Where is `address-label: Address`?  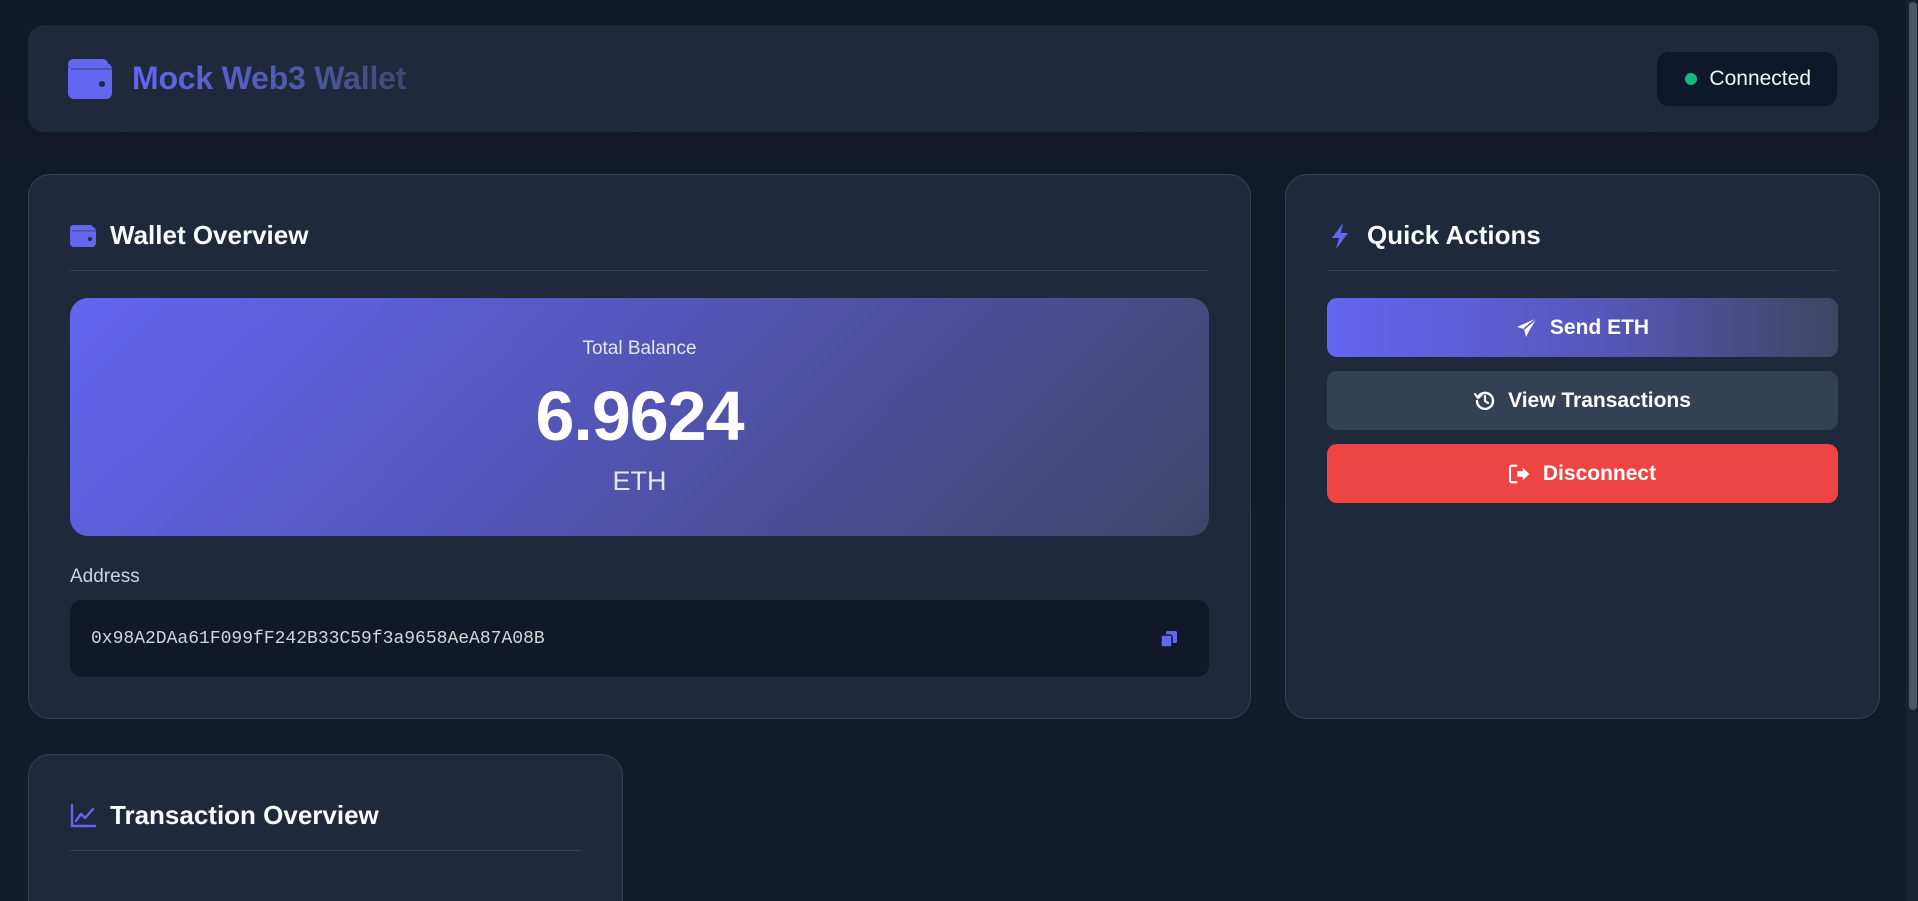
address-label: Address is located at coordinates (105, 576).